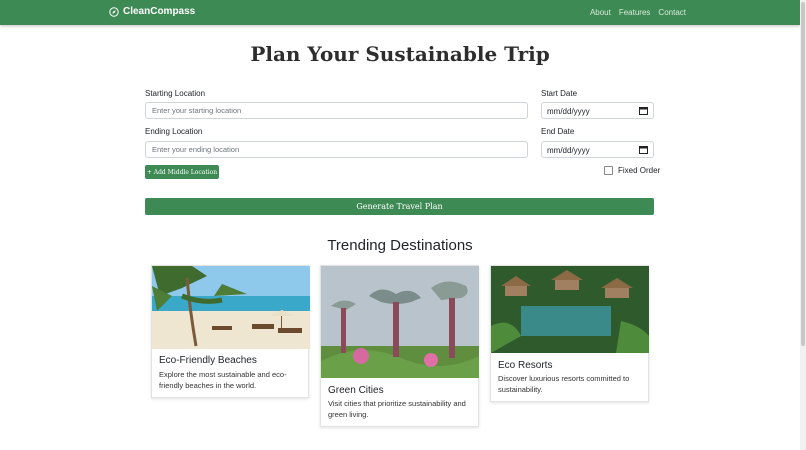 Image resolution: width=806 pixels, height=450 pixels. I want to click on fixed-order-option: Fixed Order, so click(632, 170).